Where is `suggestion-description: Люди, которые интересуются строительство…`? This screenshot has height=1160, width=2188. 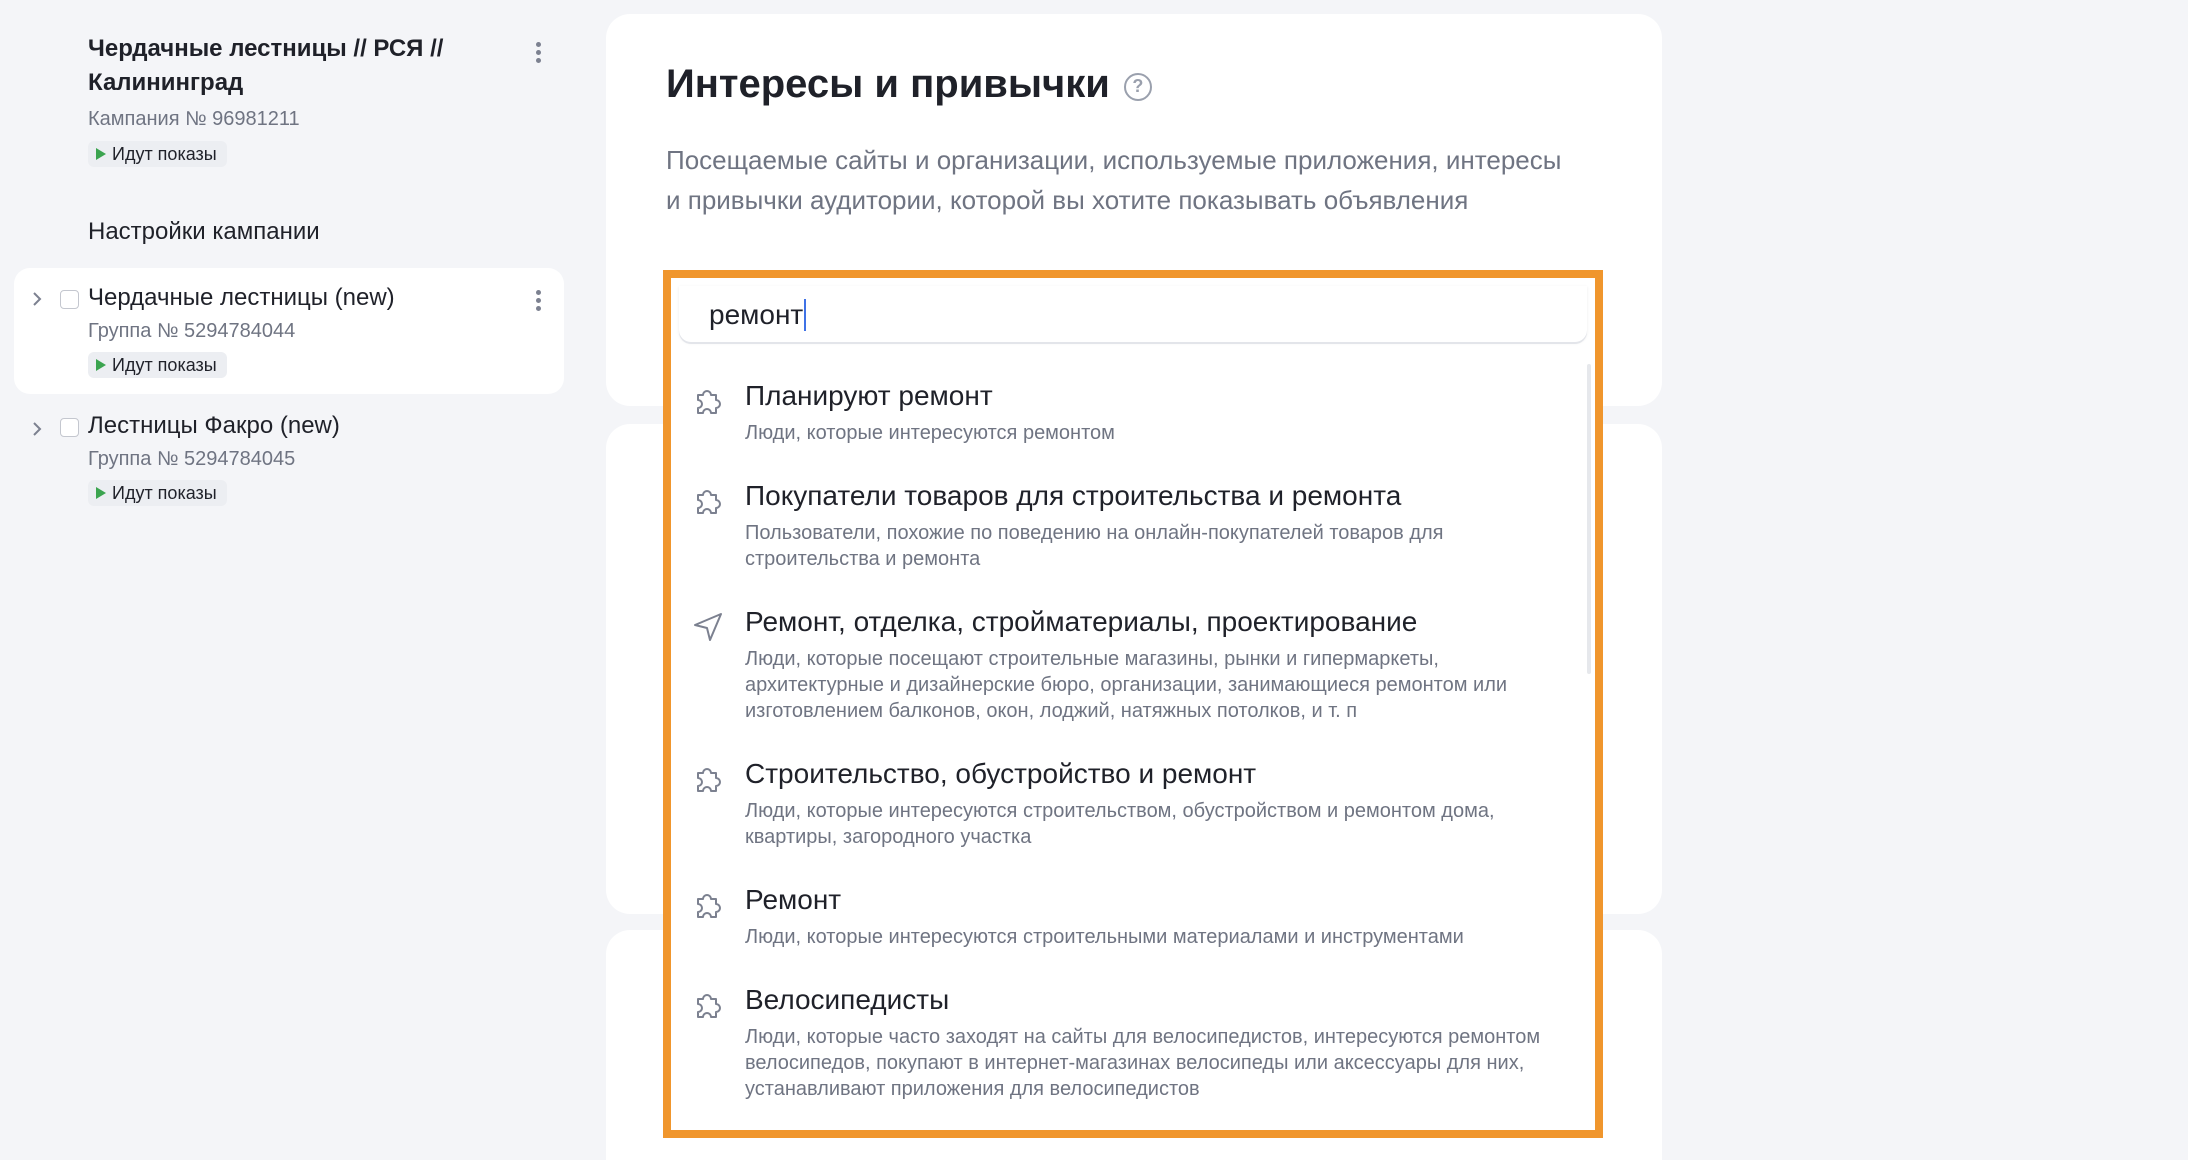
suggestion-description: Люди, которые интересуются строительство… is located at coordinates (1120, 824).